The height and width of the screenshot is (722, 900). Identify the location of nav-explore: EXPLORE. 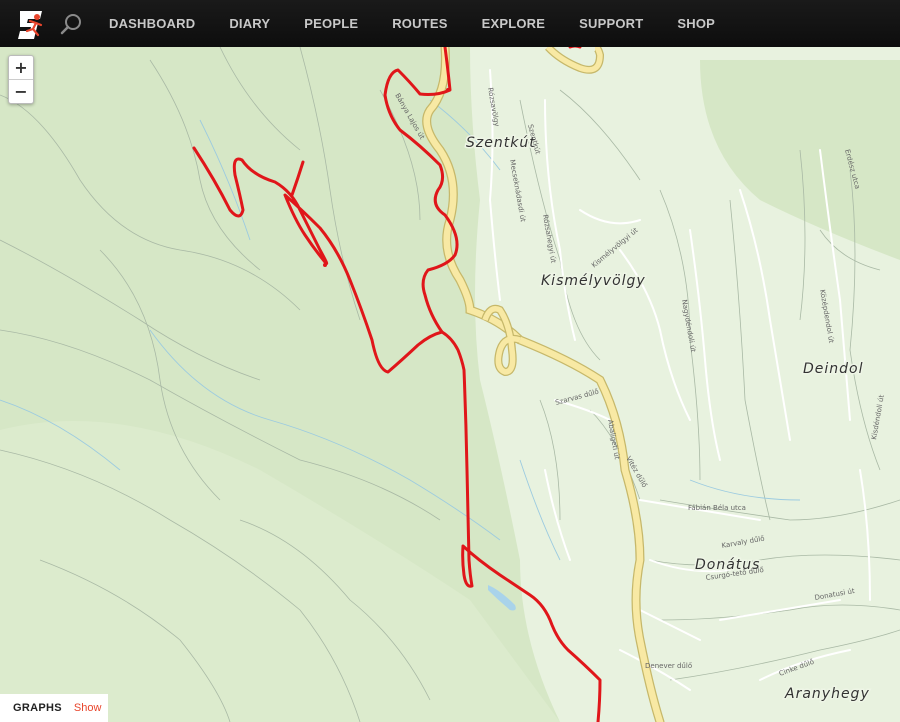
(514, 23).